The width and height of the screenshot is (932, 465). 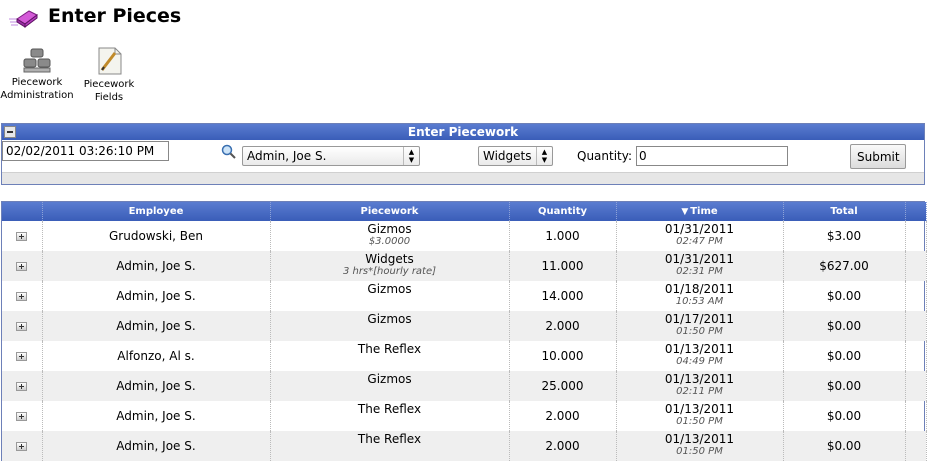 I want to click on quantity-cell: 11.000, so click(x=563, y=266).